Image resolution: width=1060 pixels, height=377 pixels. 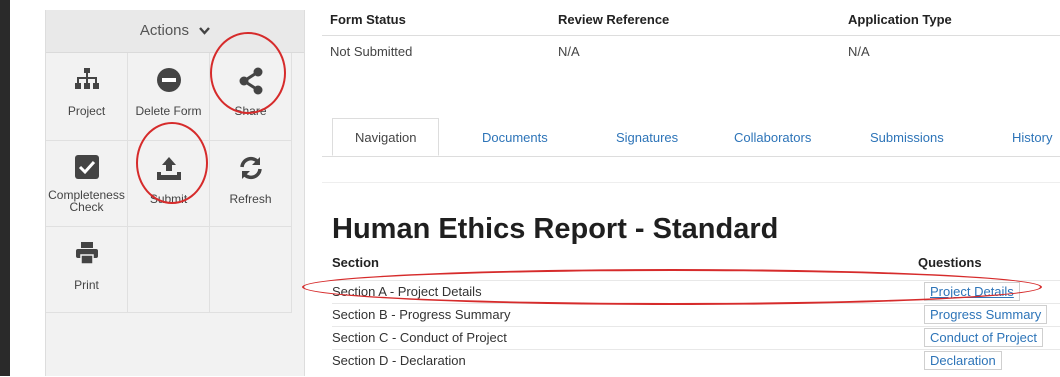 What do you see at coordinates (1032, 137) in the screenshot?
I see `tab-history: History` at bounding box center [1032, 137].